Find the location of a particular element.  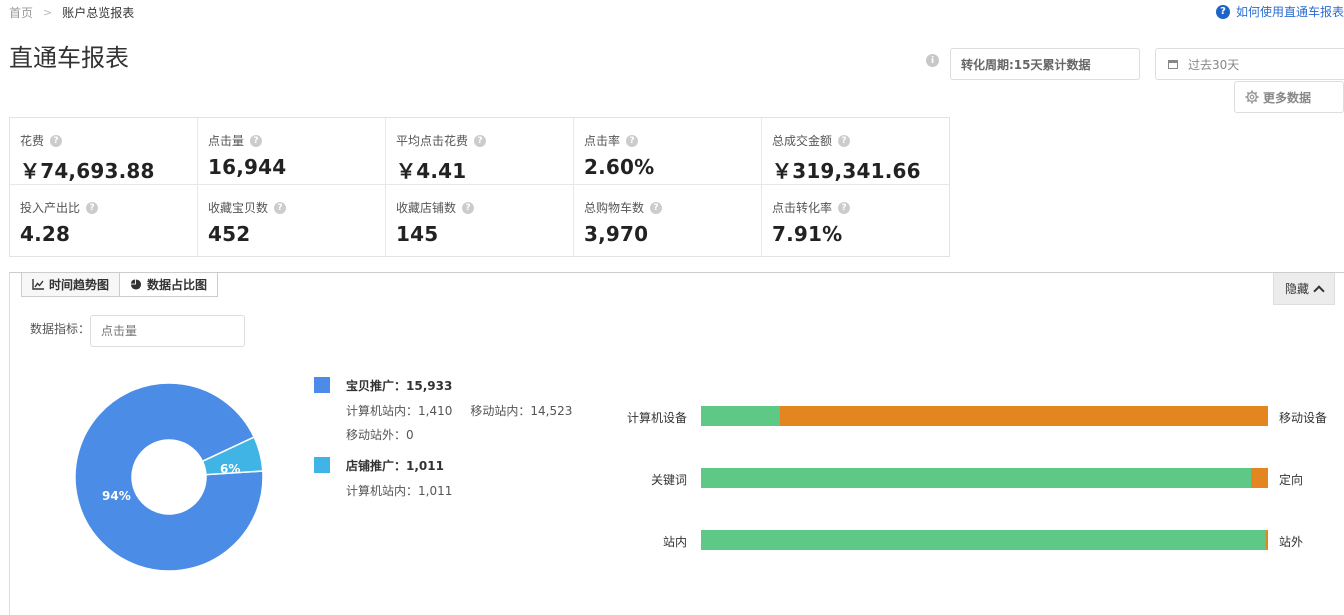

tab-time-trend: 时间趋势图 is located at coordinates (71, 285).